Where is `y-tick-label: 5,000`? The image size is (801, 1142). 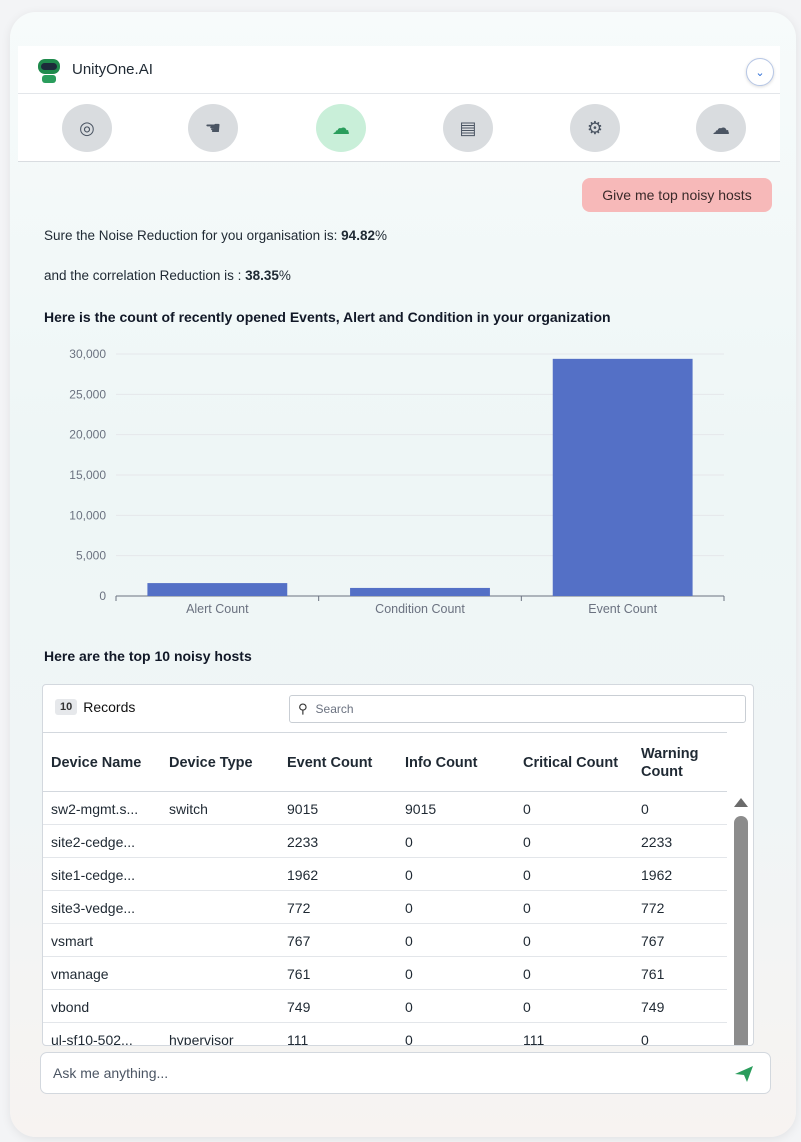
y-tick-label: 5,000 is located at coordinates (91, 556).